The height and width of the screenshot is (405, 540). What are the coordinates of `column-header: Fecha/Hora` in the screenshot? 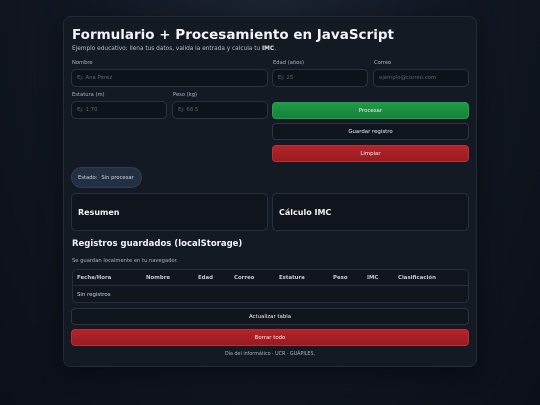 It's located at (94, 278).